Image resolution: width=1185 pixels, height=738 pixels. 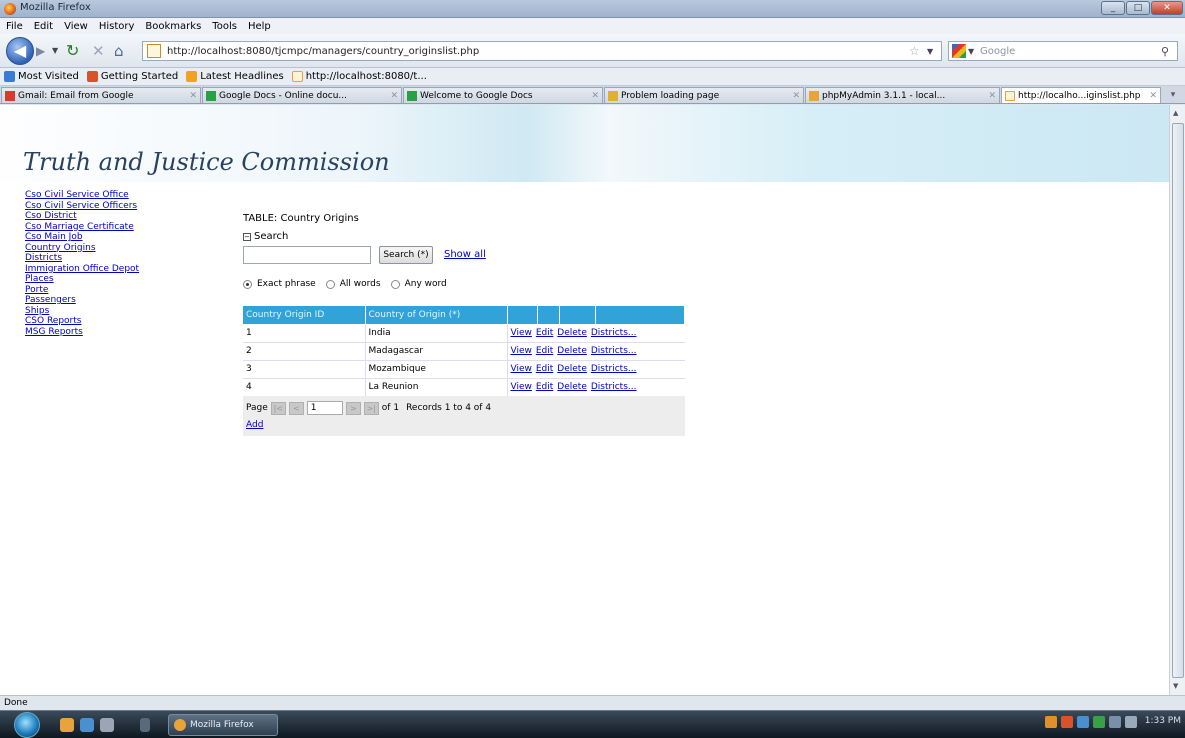 What do you see at coordinates (1177, 400) in the screenshot?
I see `vertical-scrollbar: ▲ ▼` at bounding box center [1177, 400].